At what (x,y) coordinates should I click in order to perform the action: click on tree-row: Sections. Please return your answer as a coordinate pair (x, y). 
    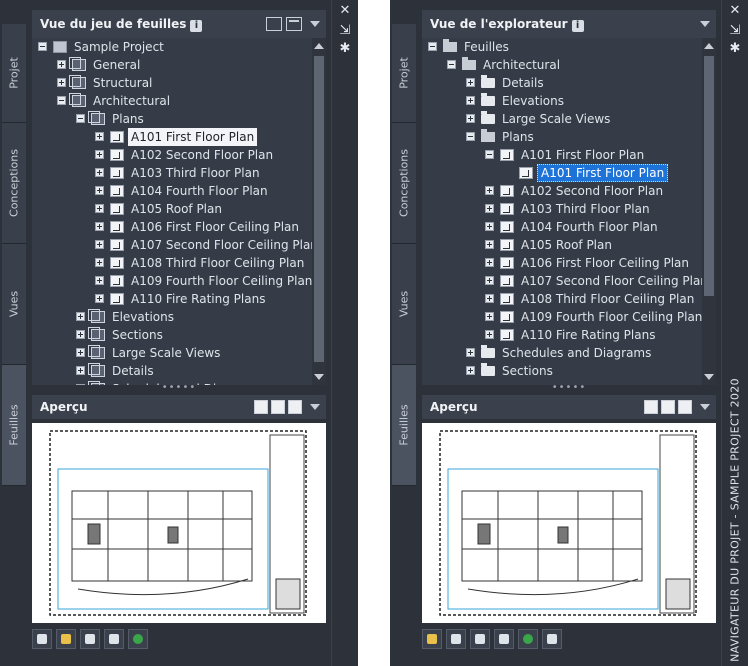
    Looking at the image, I should click on (172, 335).